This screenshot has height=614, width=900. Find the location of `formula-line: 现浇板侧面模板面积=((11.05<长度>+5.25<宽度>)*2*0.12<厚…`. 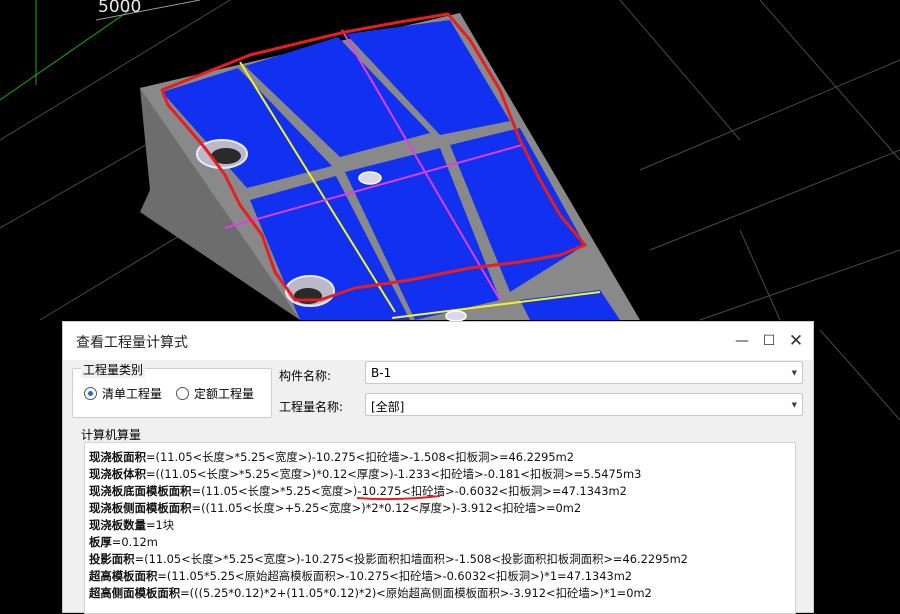

formula-line: 现浇板侧面模板面积=((11.05<长度>+5.25<宽度>)*2*0.12<厚… is located at coordinates (335, 508).